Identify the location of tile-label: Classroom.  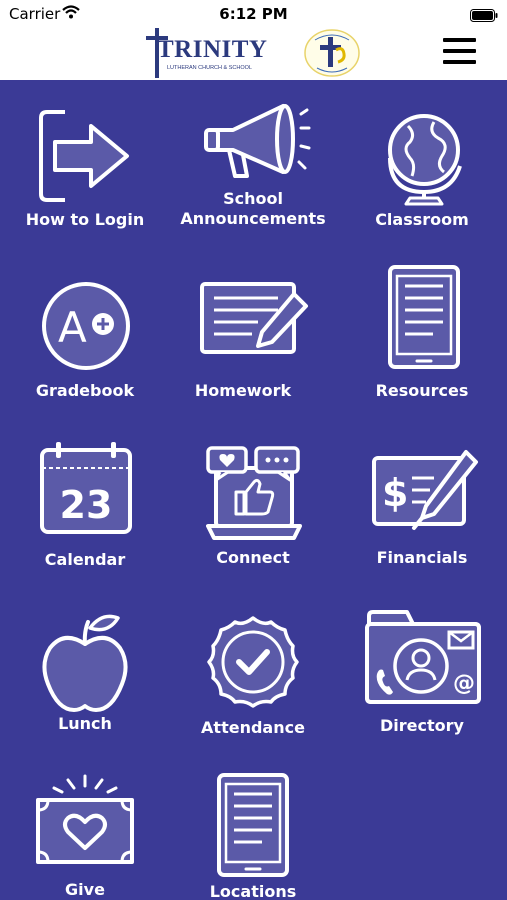
(422, 219).